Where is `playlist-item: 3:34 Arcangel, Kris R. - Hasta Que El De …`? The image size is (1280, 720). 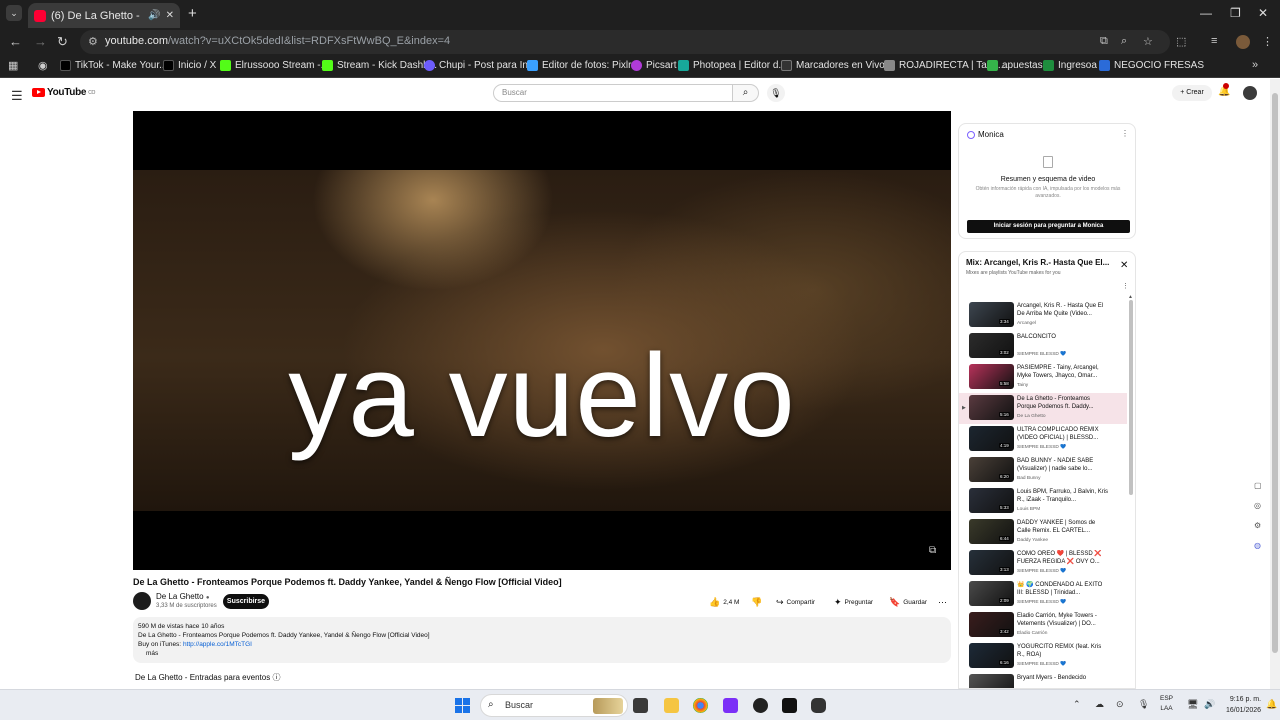 playlist-item: 3:34 Arcangel, Kris R. - Hasta Que El De … is located at coordinates (1043, 315).